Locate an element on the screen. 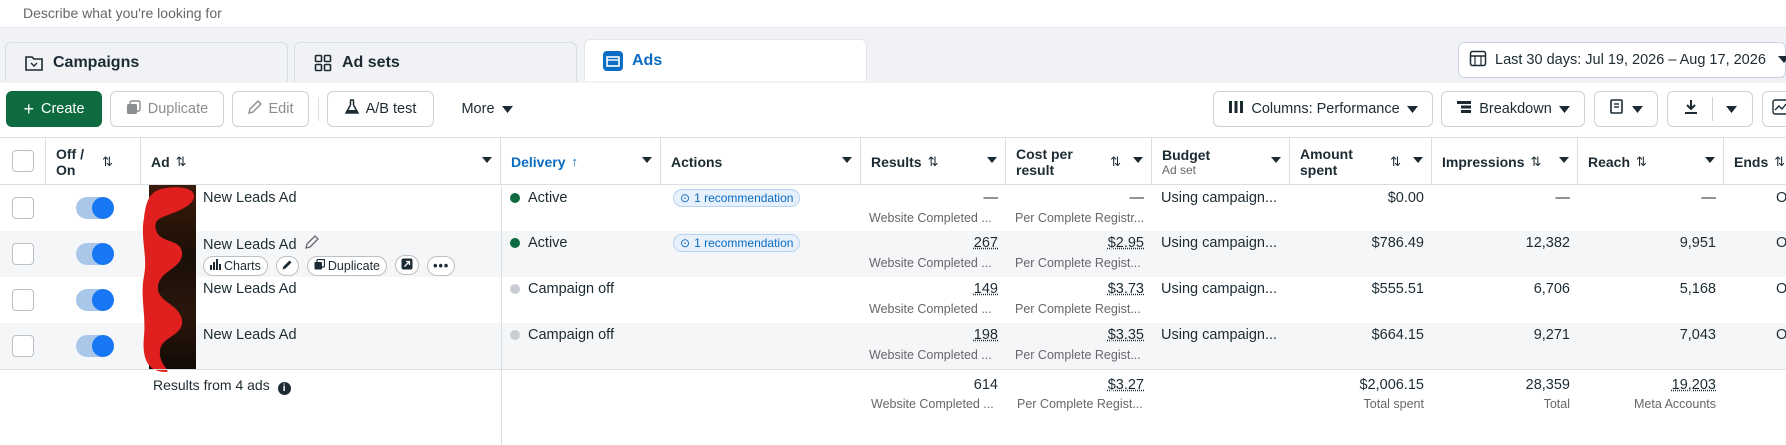 This screenshot has width=1786, height=445. duplicate-button: Duplicate is located at coordinates (167, 109).